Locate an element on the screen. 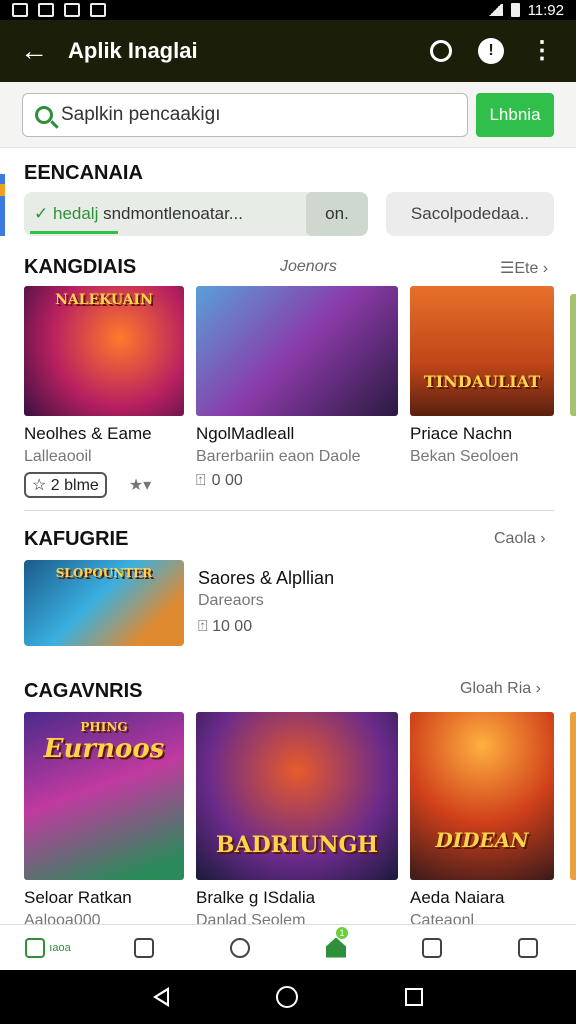  game-meta: ☆ 2 blme ★▾ is located at coordinates (104, 485).